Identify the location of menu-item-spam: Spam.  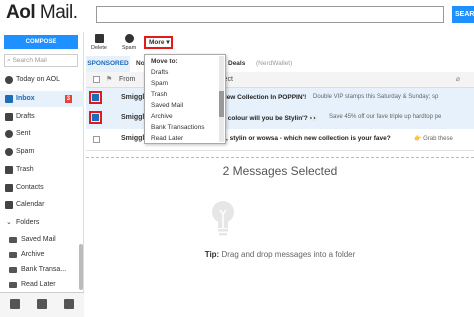
(159, 83).